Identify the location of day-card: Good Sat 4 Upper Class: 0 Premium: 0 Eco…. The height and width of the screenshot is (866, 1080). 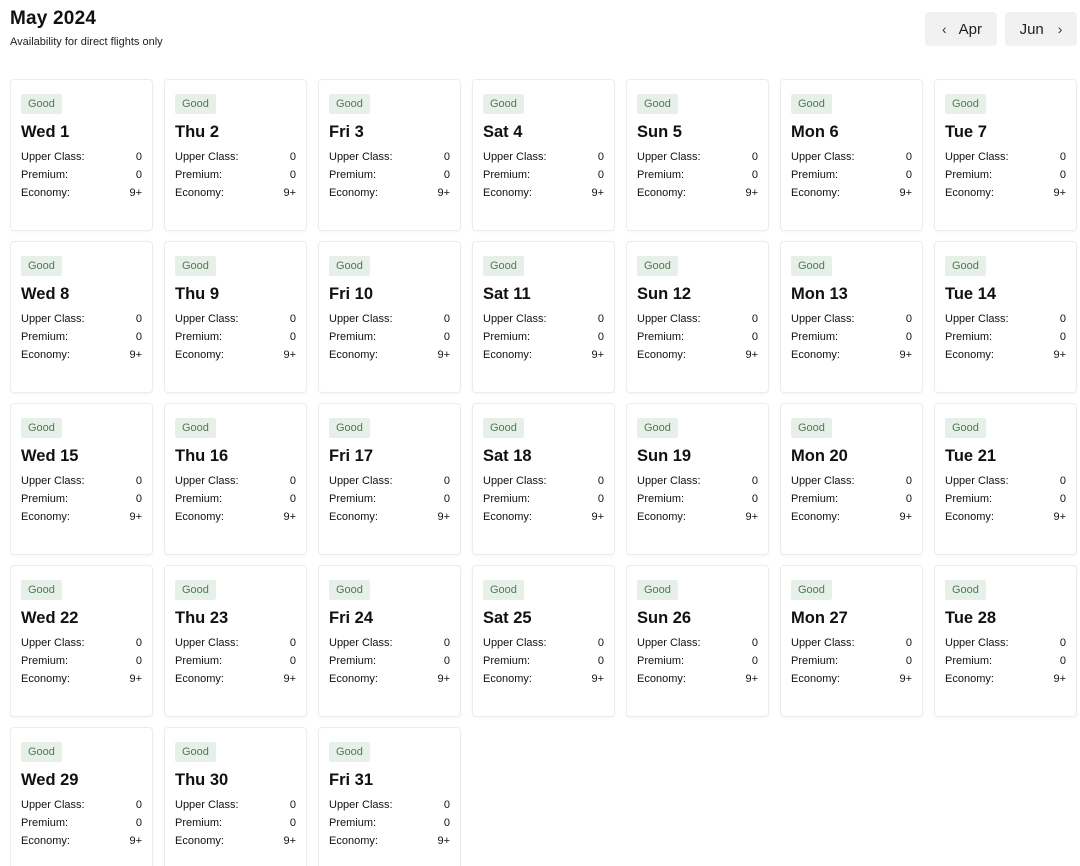
(543, 155).